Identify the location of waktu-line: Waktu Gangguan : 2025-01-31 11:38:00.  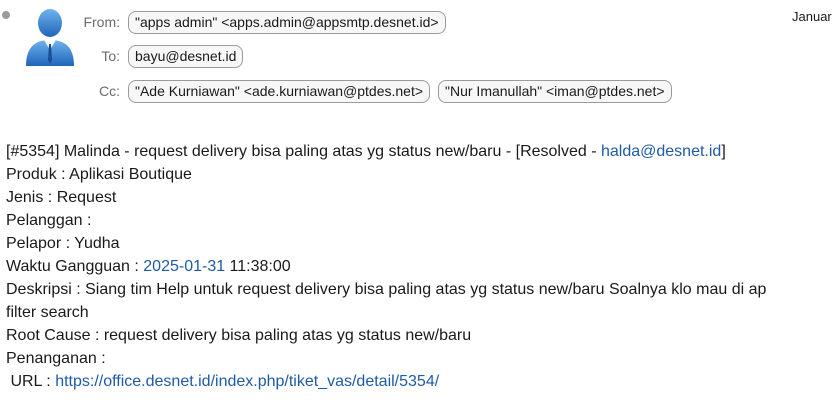
(148, 266).